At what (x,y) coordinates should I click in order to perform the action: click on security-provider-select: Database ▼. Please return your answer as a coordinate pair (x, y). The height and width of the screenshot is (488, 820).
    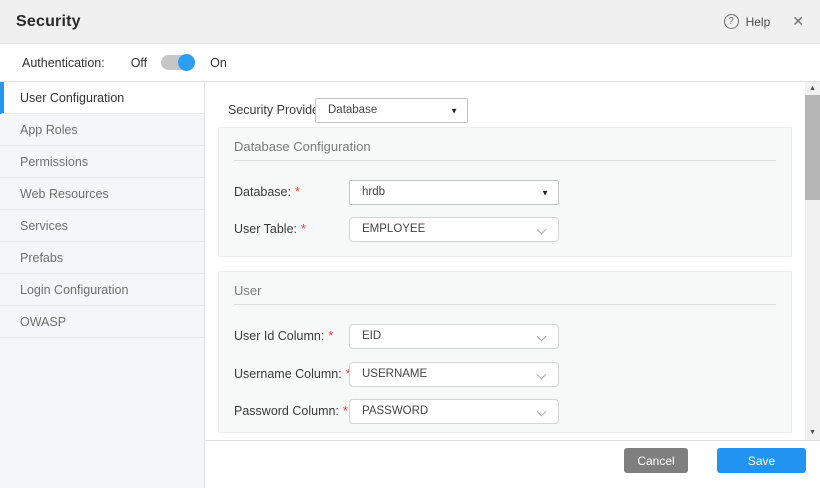
    Looking at the image, I should click on (391, 110).